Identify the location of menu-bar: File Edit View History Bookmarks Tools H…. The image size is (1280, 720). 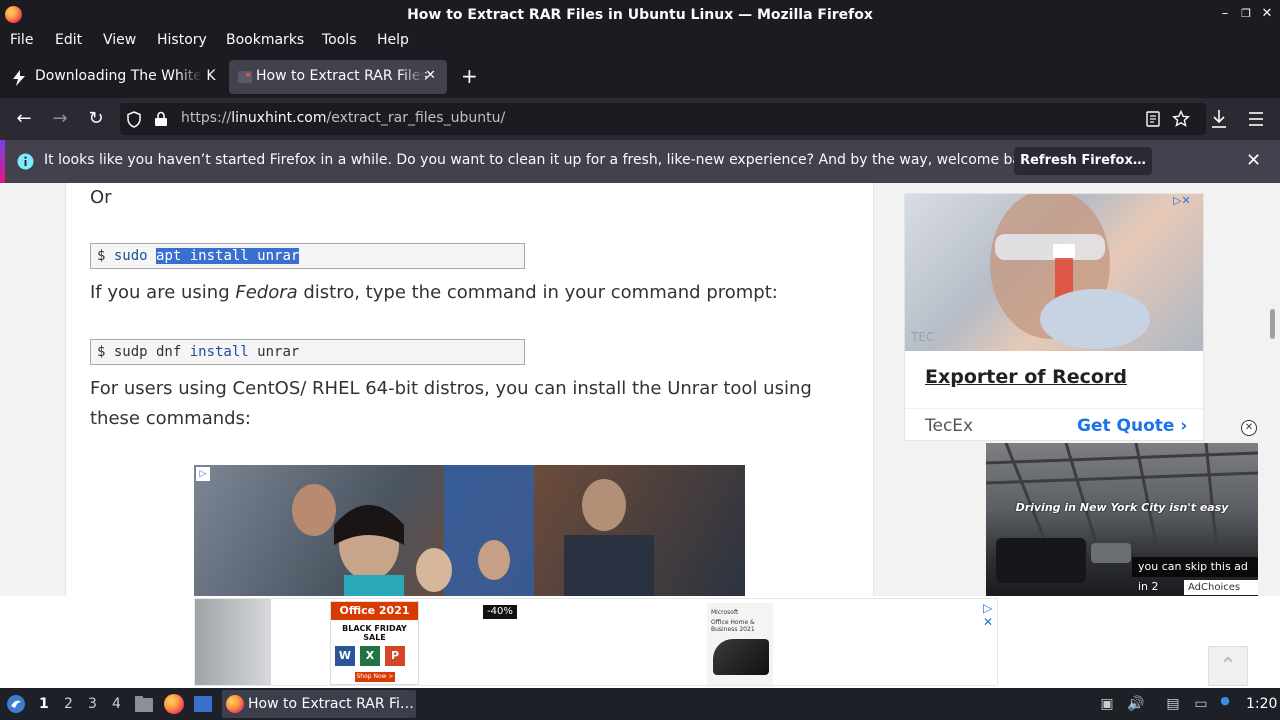
(640, 42).